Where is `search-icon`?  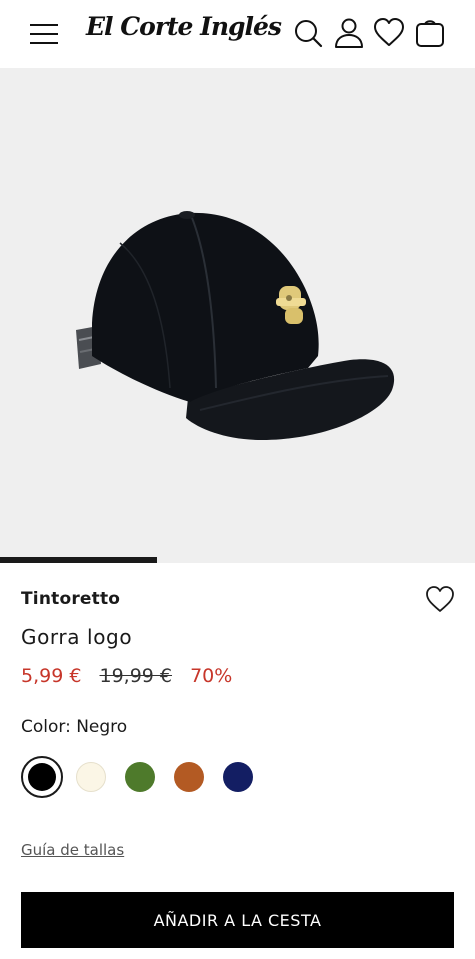
search-icon is located at coordinates (308, 33).